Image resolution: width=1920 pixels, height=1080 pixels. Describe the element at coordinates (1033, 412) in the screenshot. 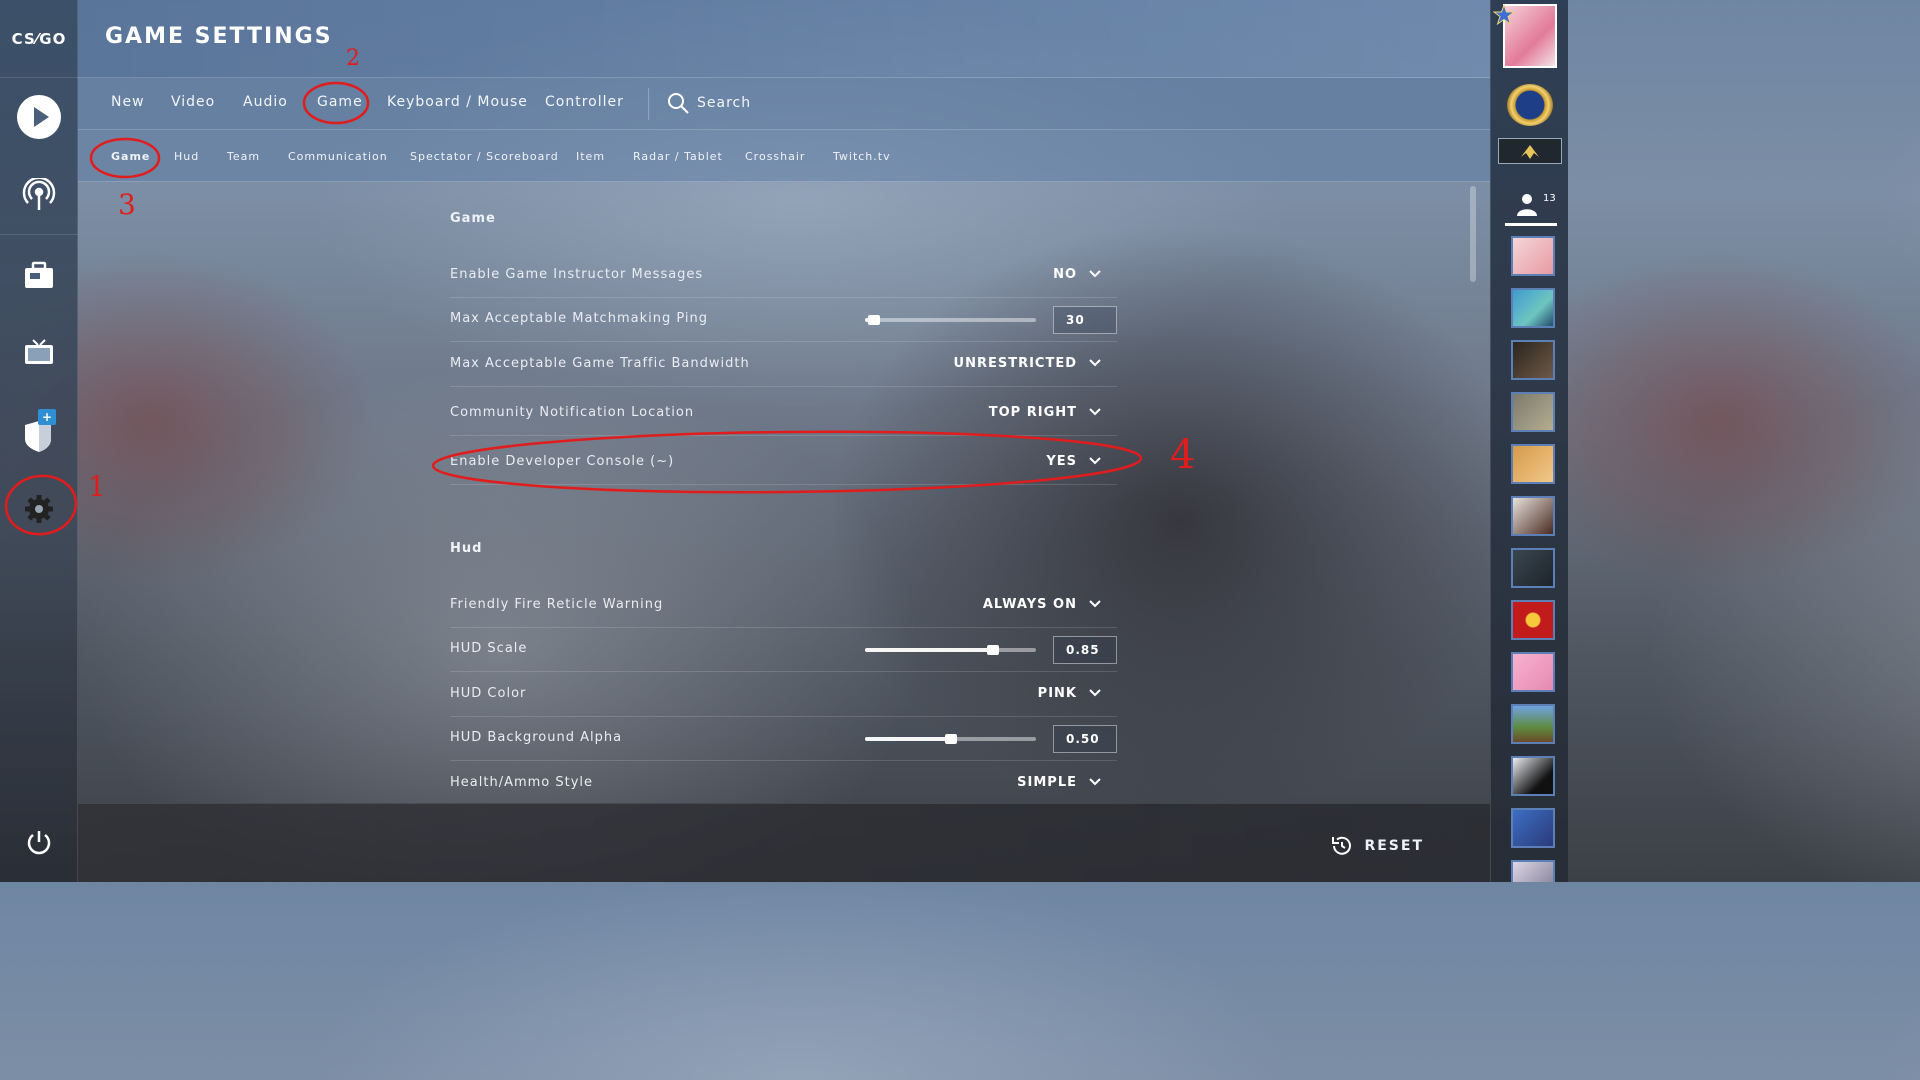

I see `dropdown-value: TOP RIGHT` at that location.